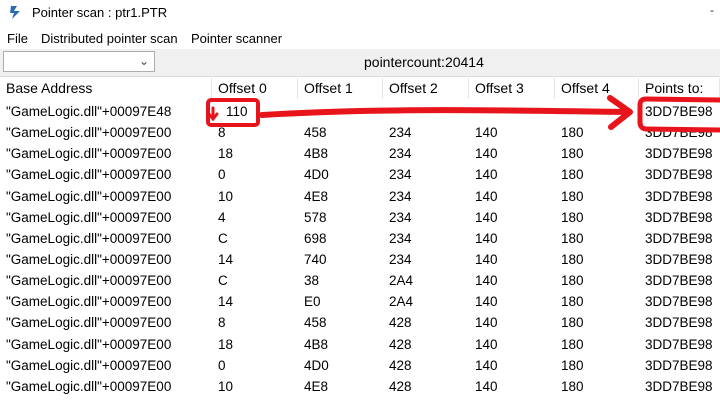 The height and width of the screenshot is (405, 720). I want to click on cell-offset-0: 18, so click(226, 154).